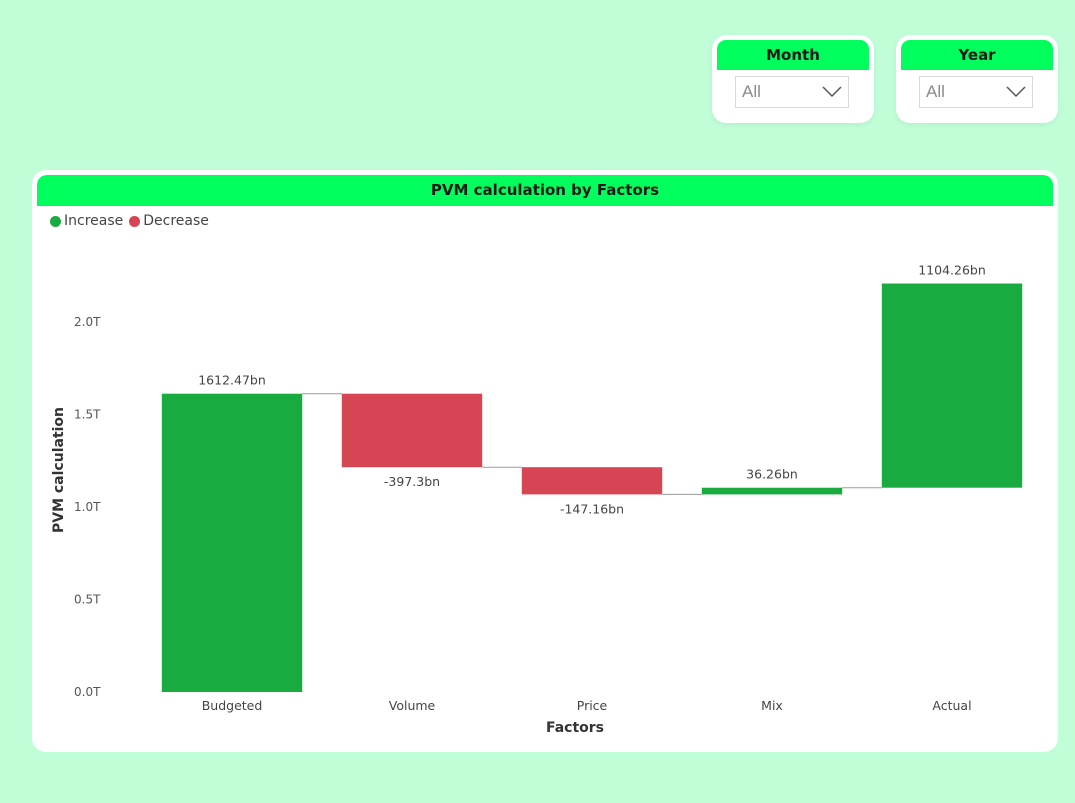 The height and width of the screenshot is (803, 1075). What do you see at coordinates (412, 705) in the screenshot?
I see `x-tick-label: Volume` at bounding box center [412, 705].